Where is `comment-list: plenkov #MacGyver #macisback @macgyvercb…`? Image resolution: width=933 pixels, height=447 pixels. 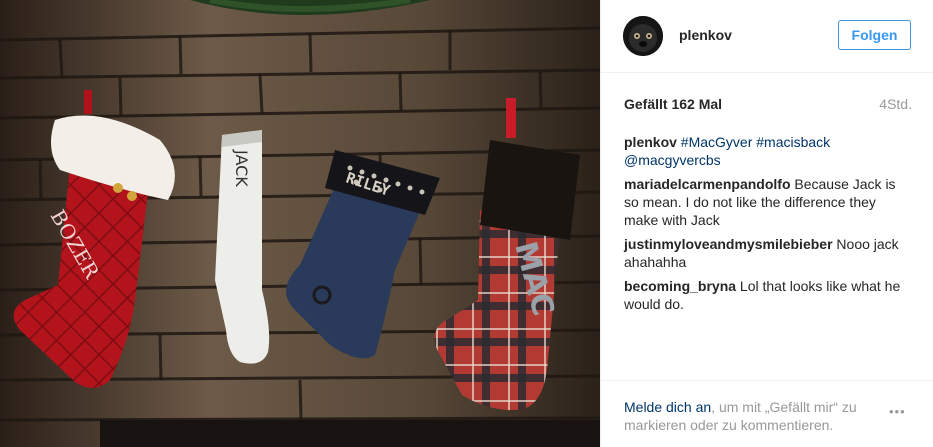 comment-list: plenkov #MacGyver #macisback @macgyvercb… is located at coordinates (766, 226).